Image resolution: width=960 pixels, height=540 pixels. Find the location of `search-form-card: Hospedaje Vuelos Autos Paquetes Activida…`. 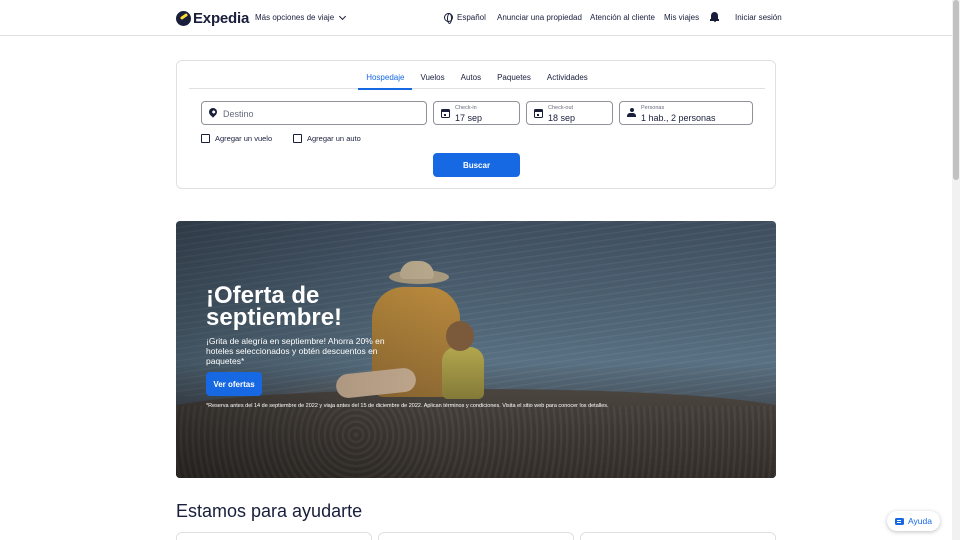

search-form-card: Hospedaje Vuelos Autos Paquetes Activida… is located at coordinates (476, 124).